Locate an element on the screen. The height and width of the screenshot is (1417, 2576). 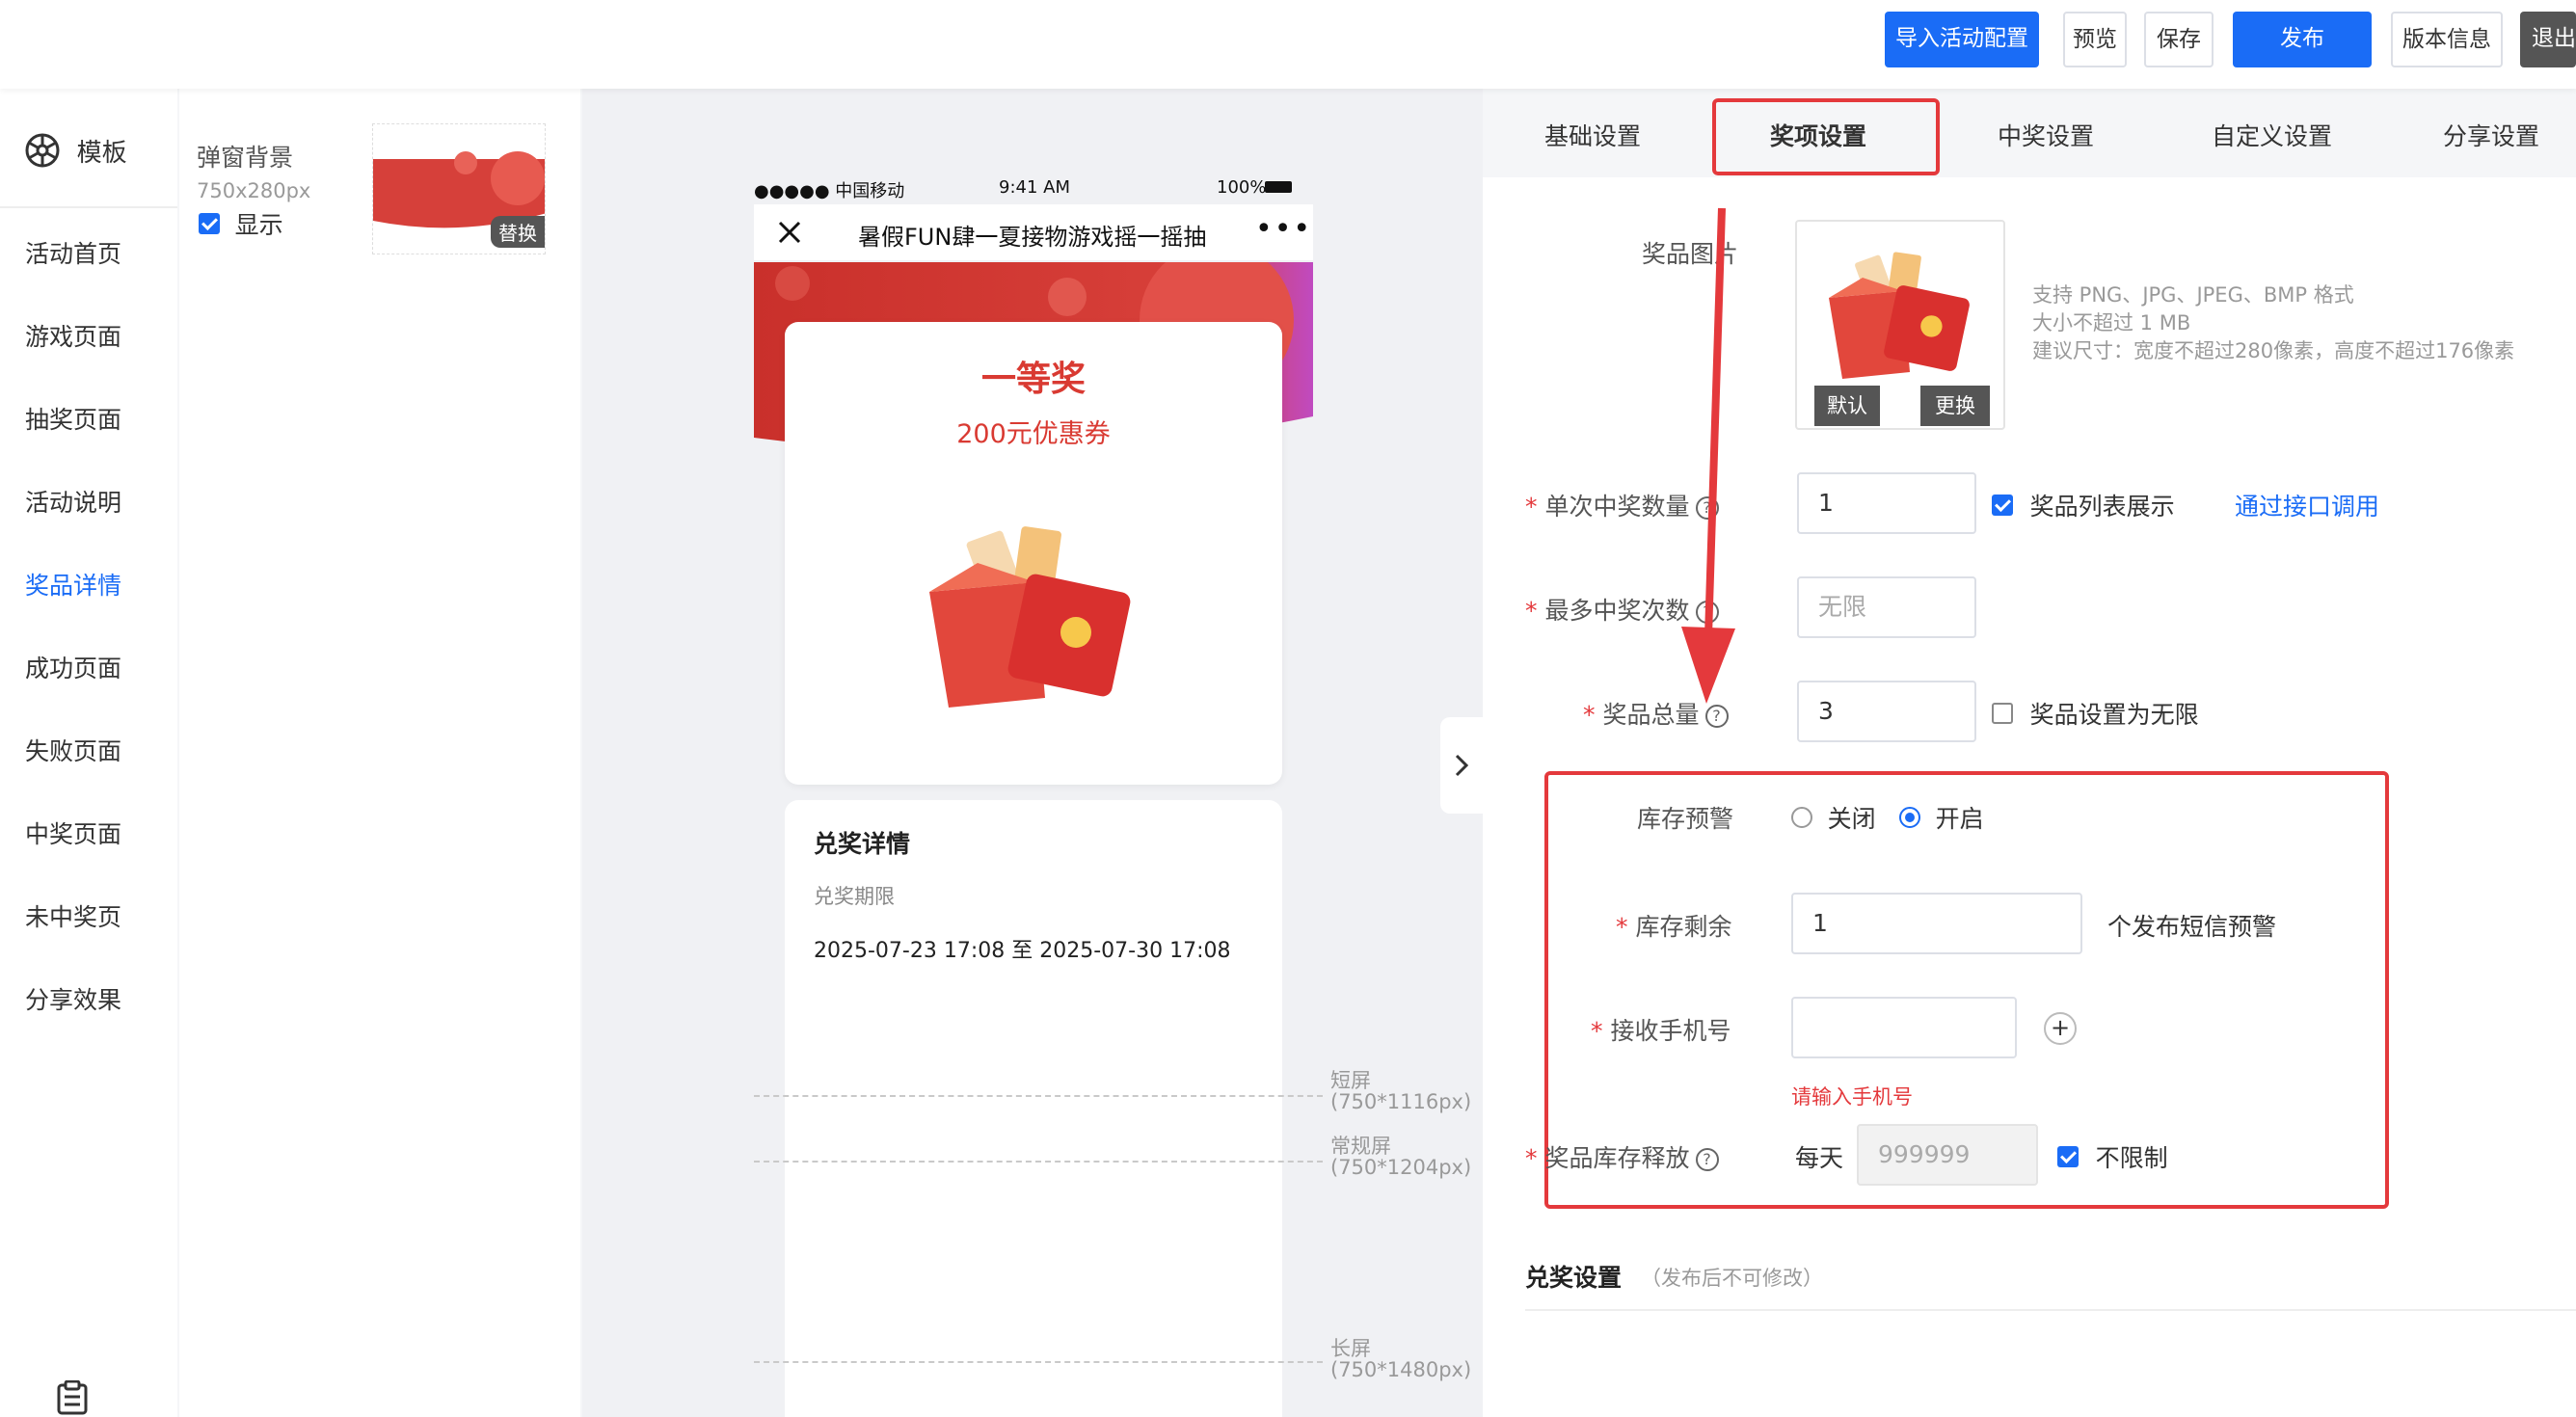
redeem-title: 兑奖详情 is located at coordinates (863, 844).